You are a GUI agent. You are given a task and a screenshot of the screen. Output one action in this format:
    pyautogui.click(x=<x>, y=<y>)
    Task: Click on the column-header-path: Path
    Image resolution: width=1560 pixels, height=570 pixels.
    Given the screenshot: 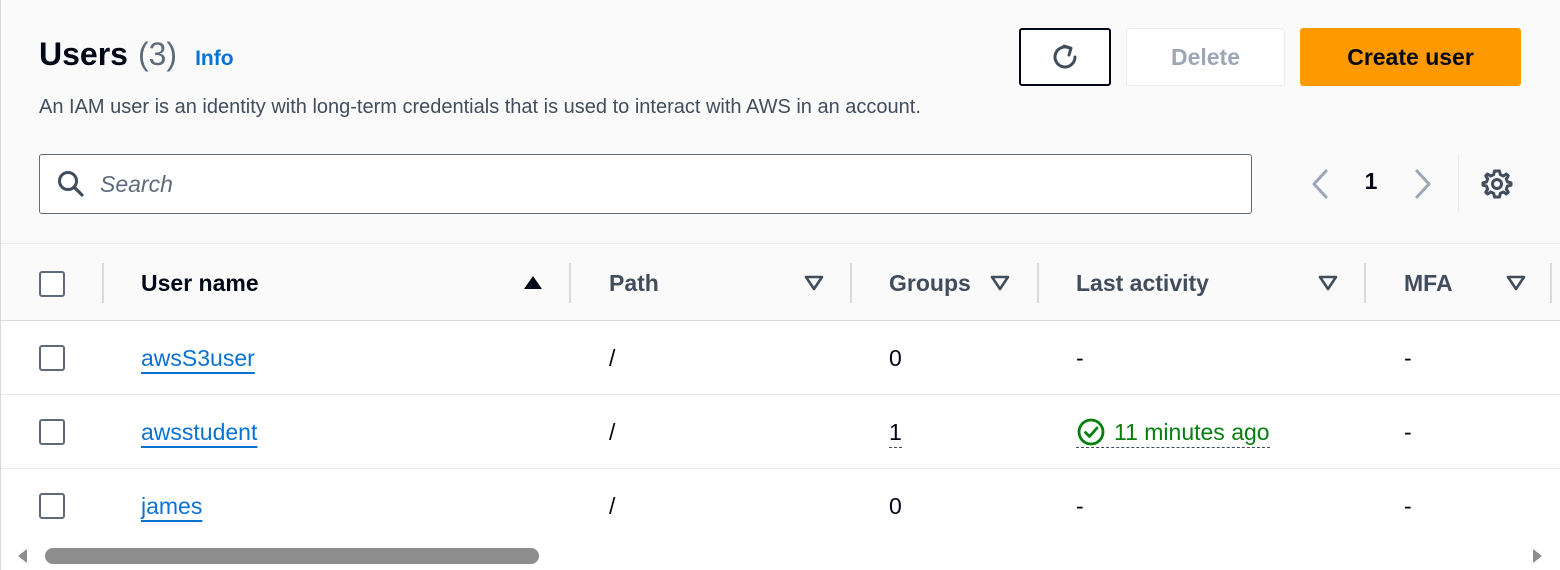 What is the action you would take?
    pyautogui.click(x=634, y=283)
    